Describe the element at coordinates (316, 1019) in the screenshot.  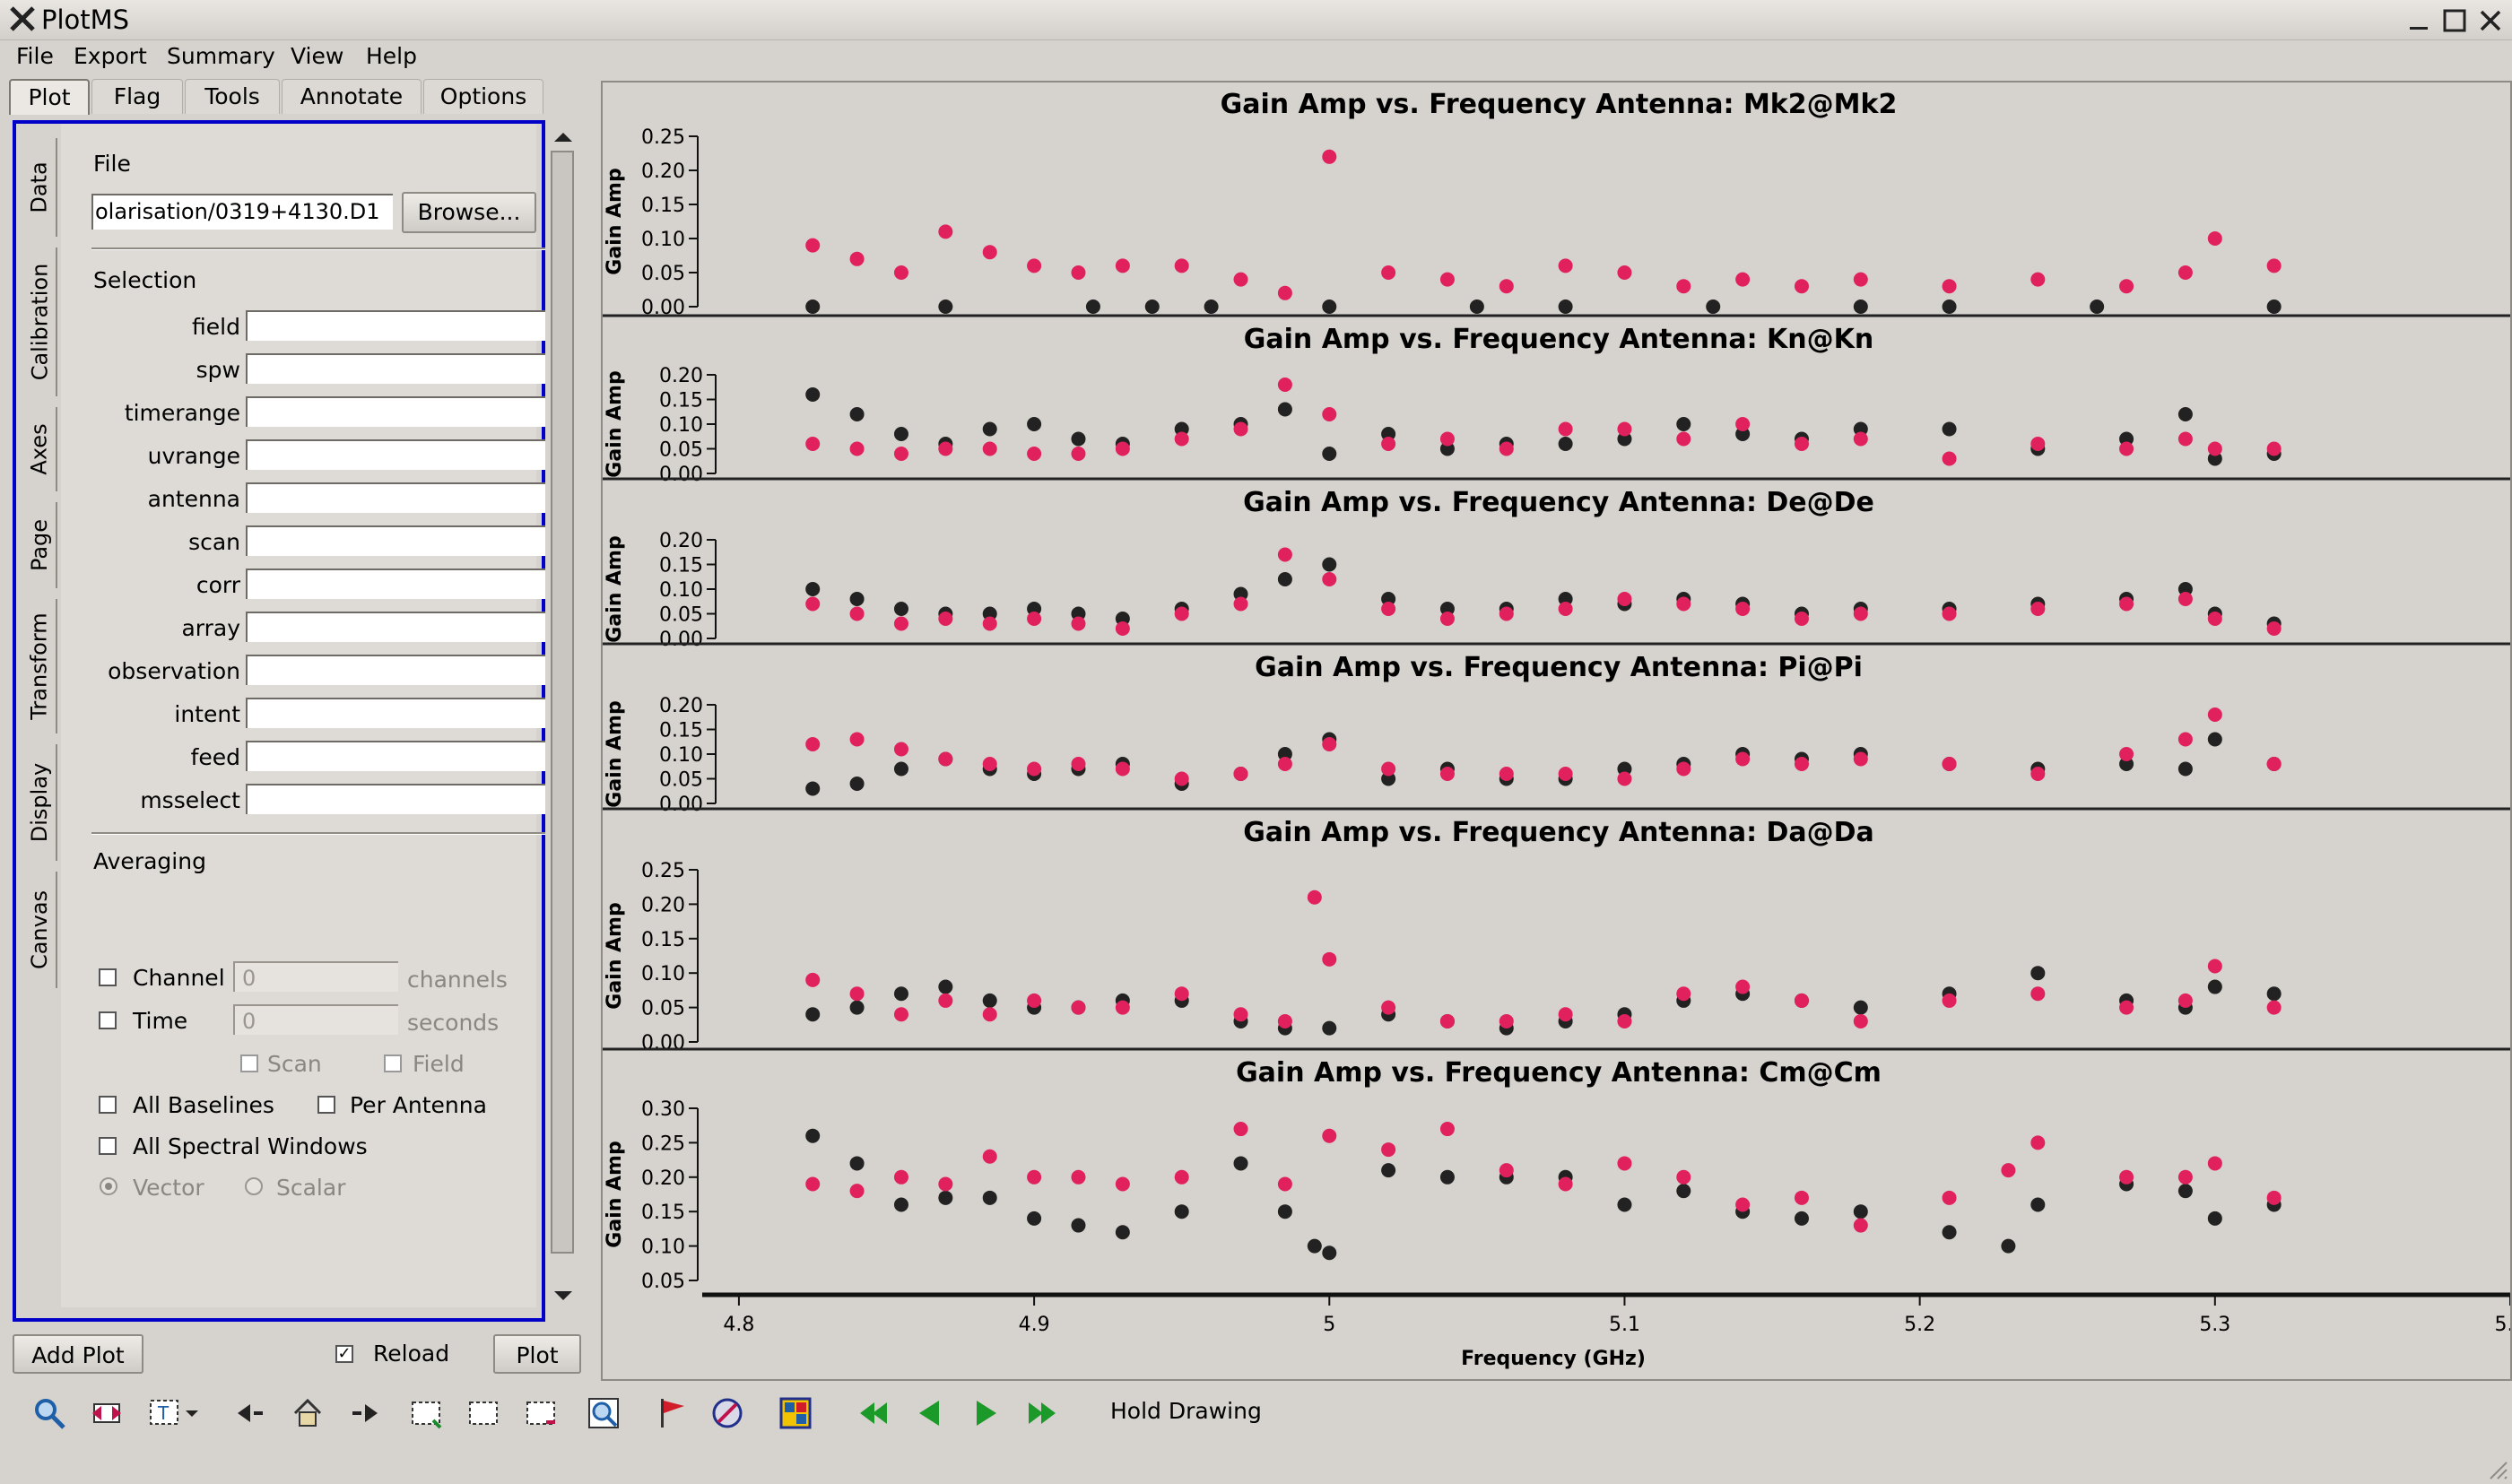
I see `time-avg-input: 0` at that location.